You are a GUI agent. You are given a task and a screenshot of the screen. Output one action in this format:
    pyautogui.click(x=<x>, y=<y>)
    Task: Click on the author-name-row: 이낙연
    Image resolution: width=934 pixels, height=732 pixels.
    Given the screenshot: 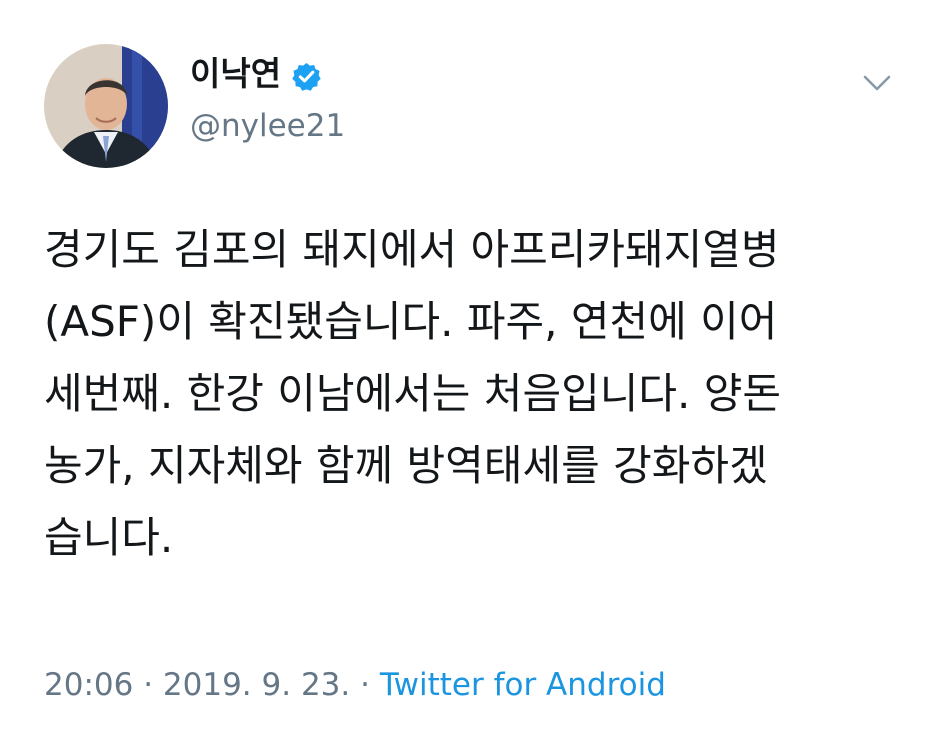 What is the action you would take?
    pyautogui.click(x=256, y=74)
    